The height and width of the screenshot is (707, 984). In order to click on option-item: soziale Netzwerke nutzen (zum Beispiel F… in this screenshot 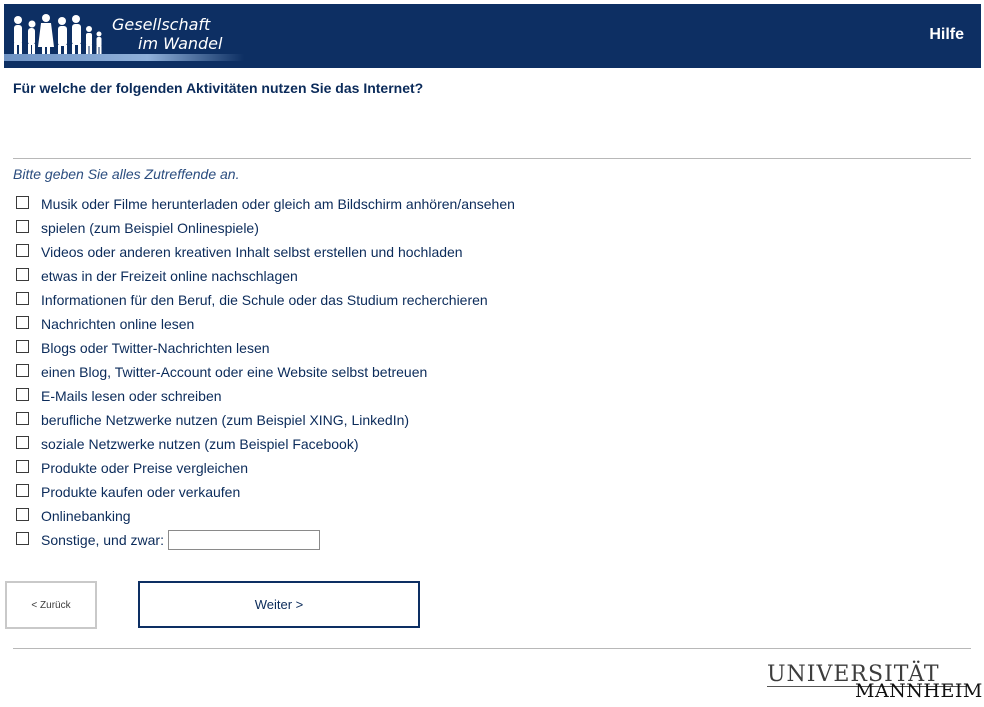, I will do `click(265, 444)`.